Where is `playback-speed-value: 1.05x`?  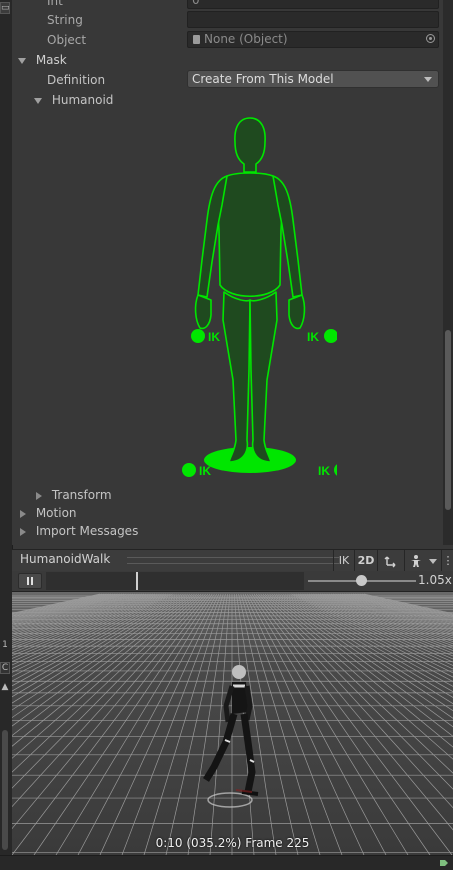 playback-speed-value: 1.05x is located at coordinates (435, 580).